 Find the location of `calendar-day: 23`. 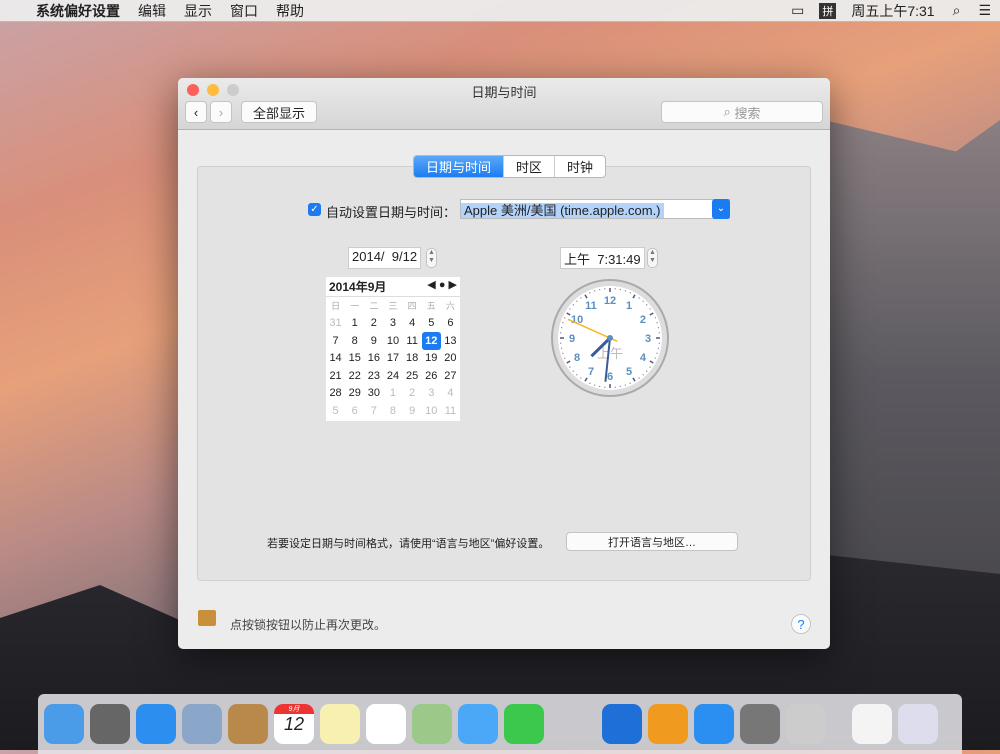

calendar-day: 23 is located at coordinates (373, 376).